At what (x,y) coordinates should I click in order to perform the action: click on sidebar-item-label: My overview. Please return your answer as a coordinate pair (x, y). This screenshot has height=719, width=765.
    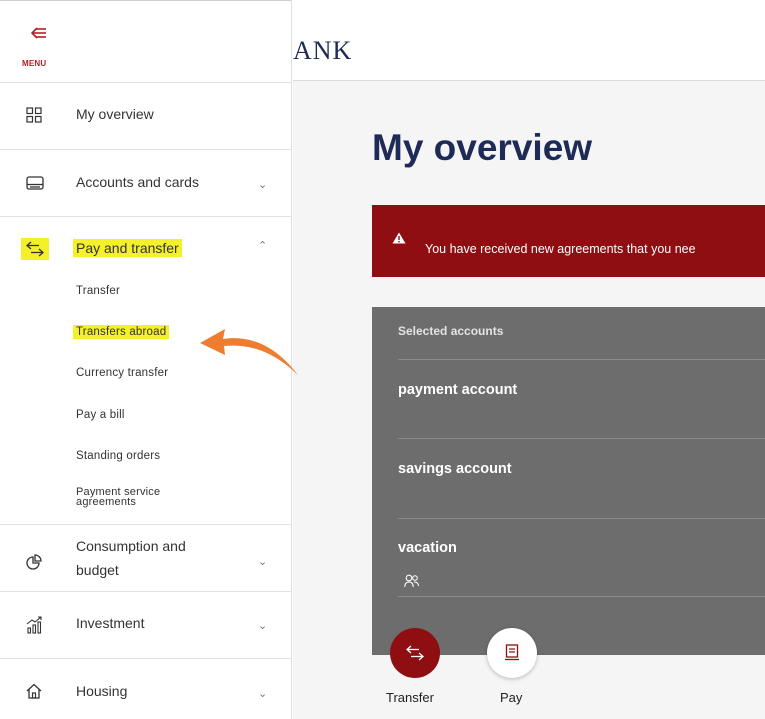
    Looking at the image, I should click on (115, 114).